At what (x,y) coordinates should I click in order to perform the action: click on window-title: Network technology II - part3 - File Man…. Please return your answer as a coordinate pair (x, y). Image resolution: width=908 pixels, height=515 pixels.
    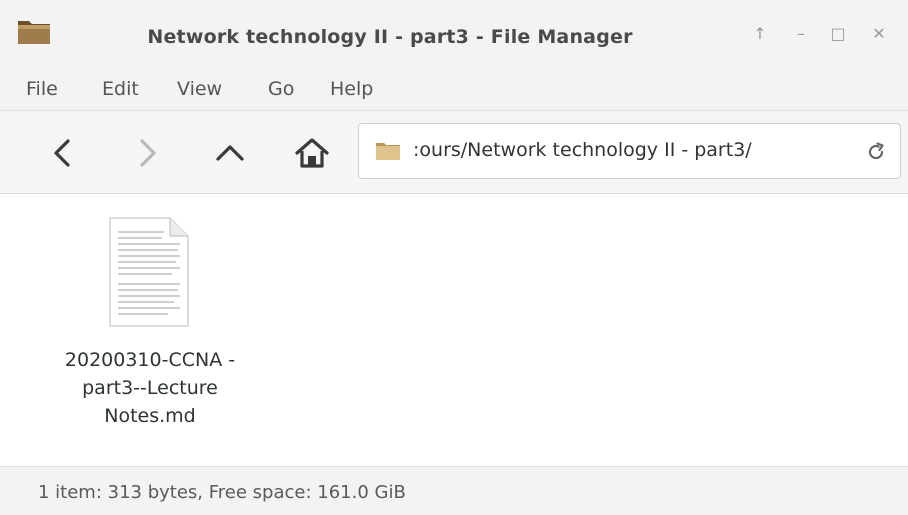
    Looking at the image, I should click on (390, 37).